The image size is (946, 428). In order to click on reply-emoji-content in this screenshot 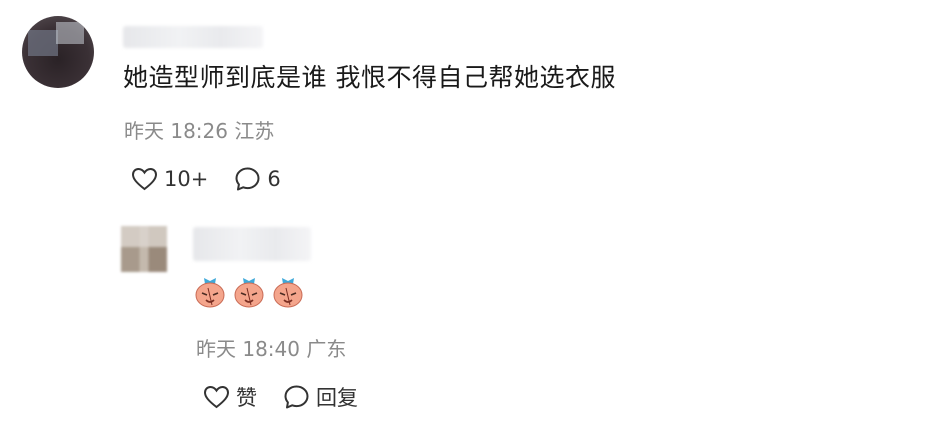, I will do `click(252, 291)`.